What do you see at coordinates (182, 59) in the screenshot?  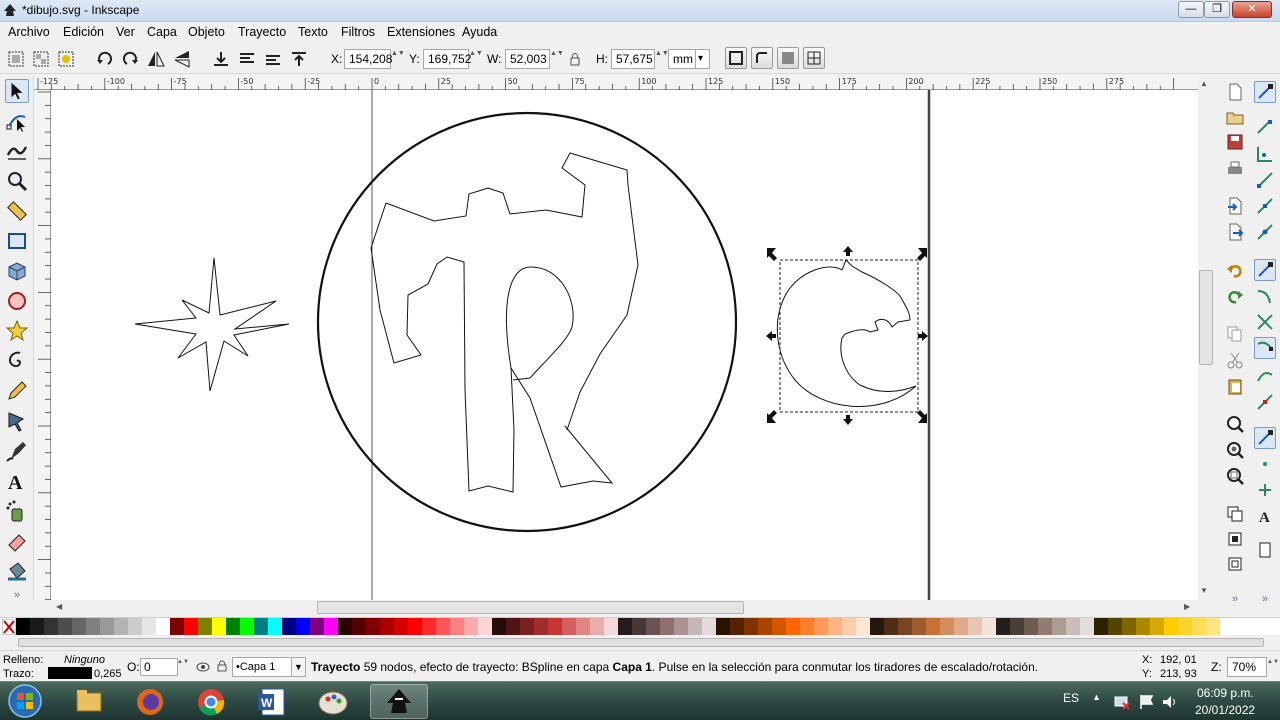 I see `flip-vertical-icon` at bounding box center [182, 59].